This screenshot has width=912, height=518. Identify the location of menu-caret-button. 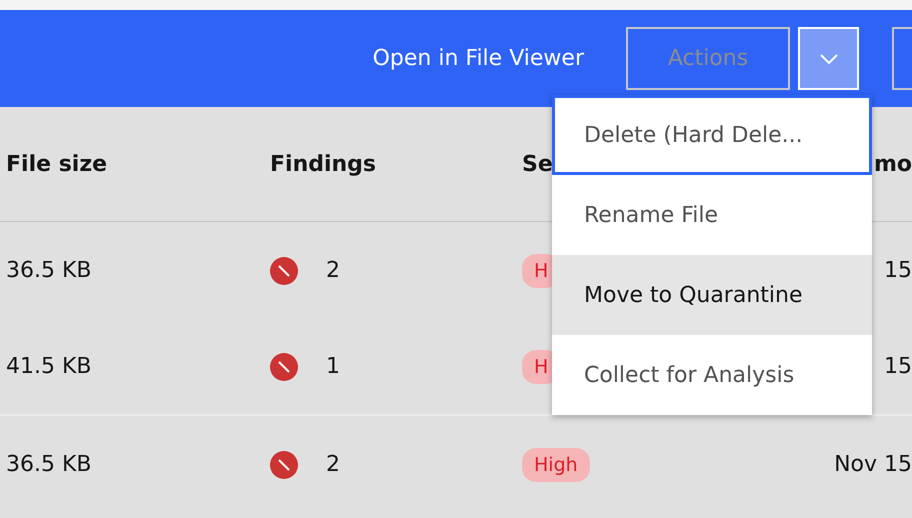
(828, 58).